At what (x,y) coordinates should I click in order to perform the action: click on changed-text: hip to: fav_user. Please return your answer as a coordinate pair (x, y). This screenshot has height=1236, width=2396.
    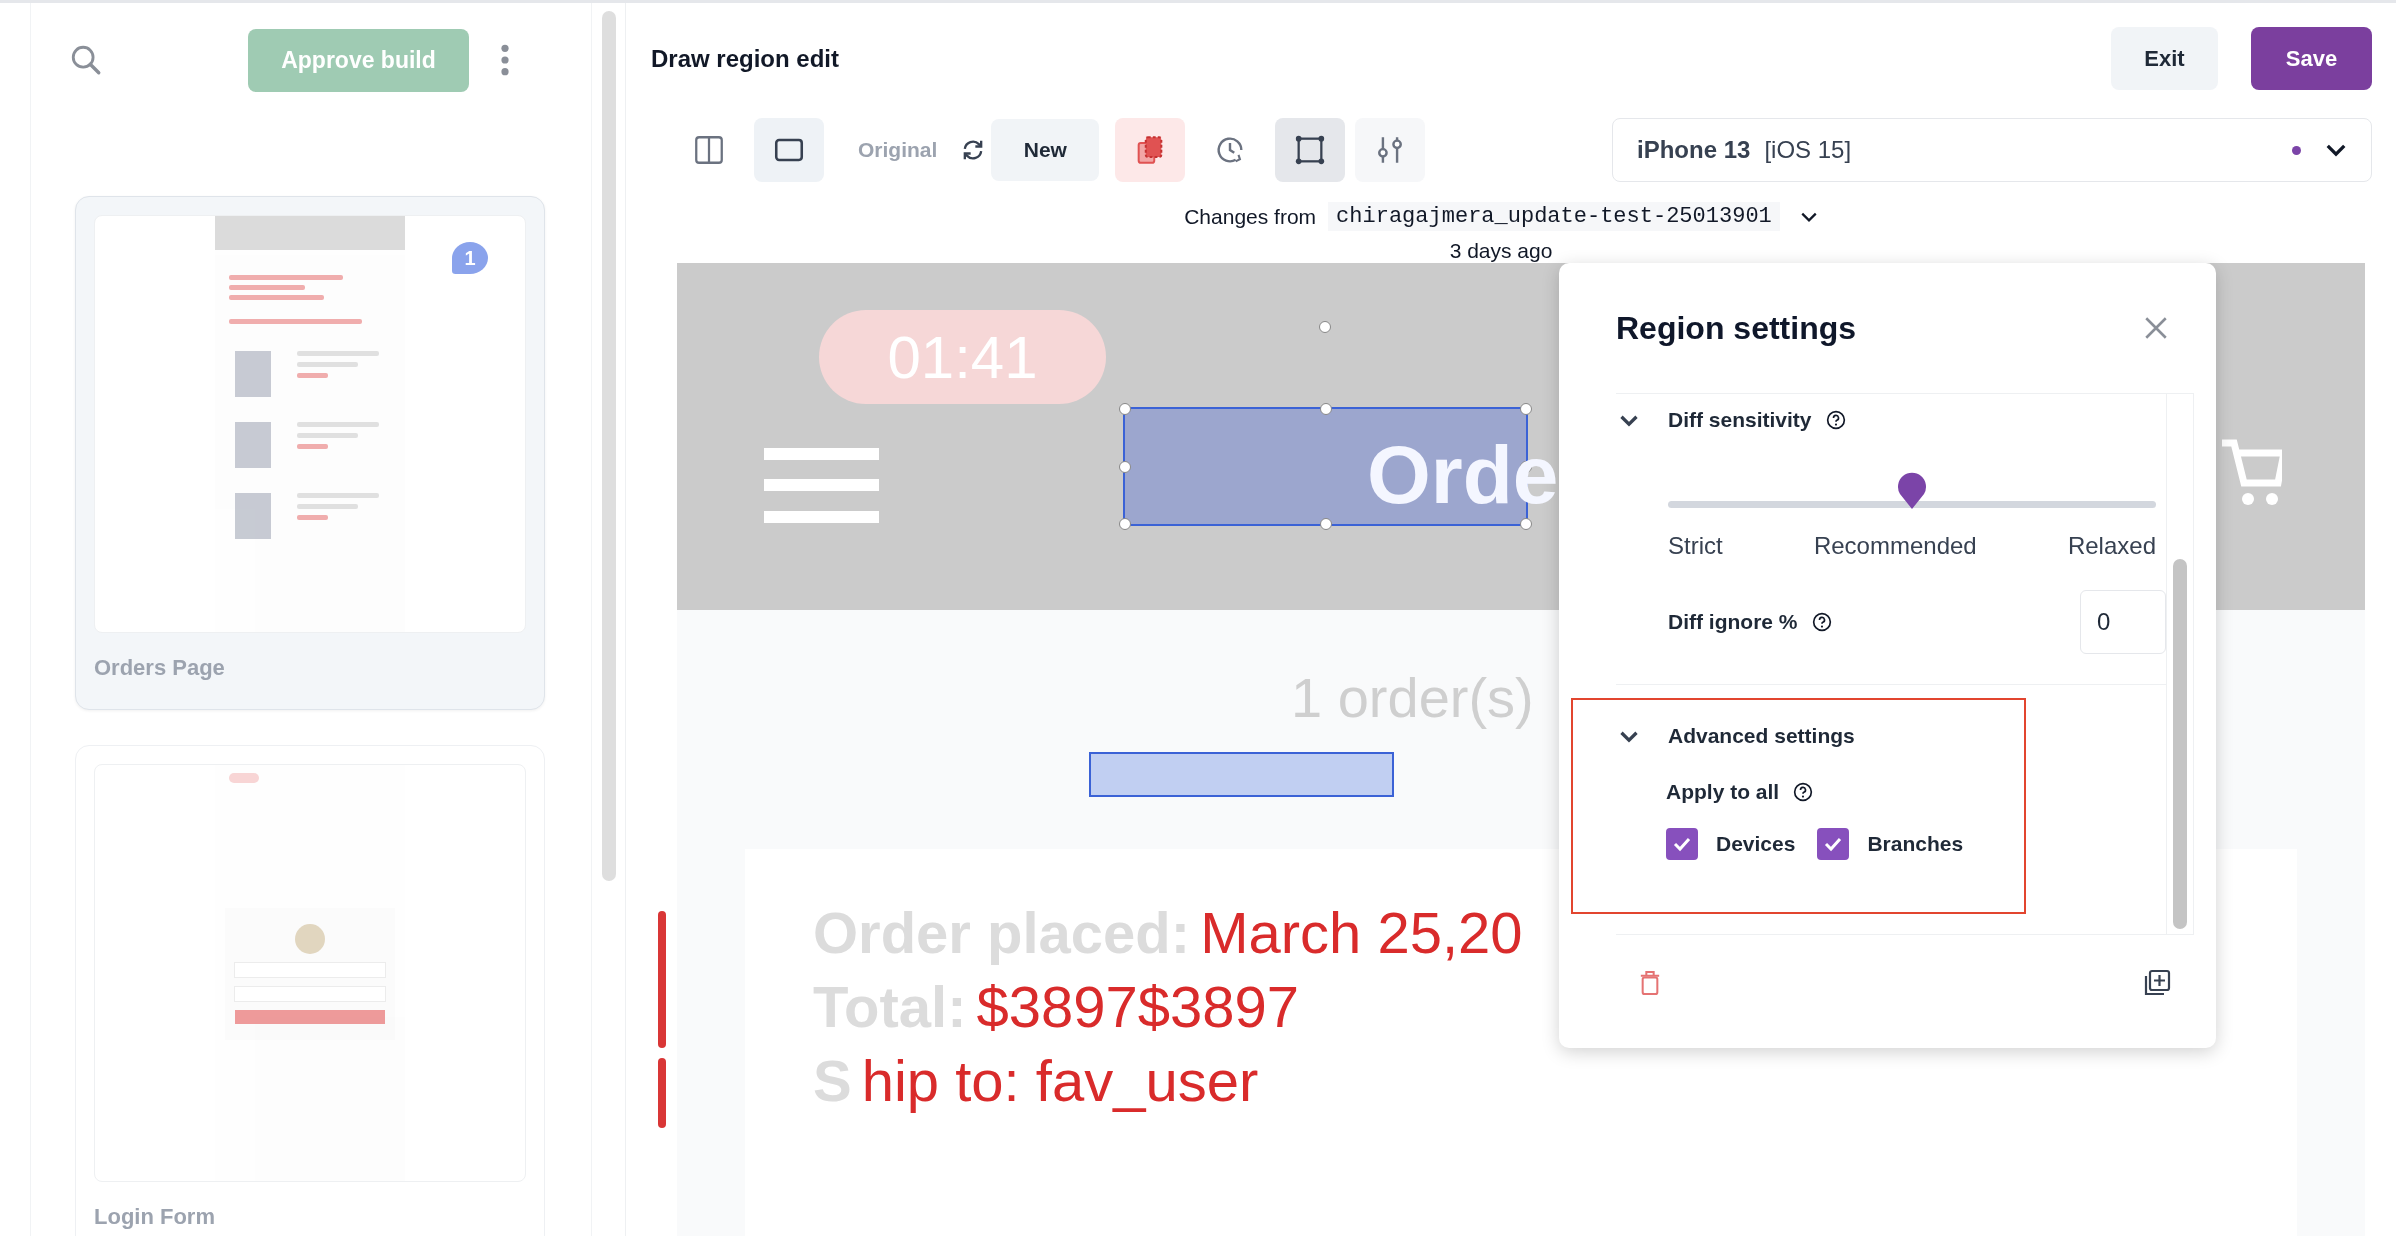
    Looking at the image, I should click on (1060, 1080).